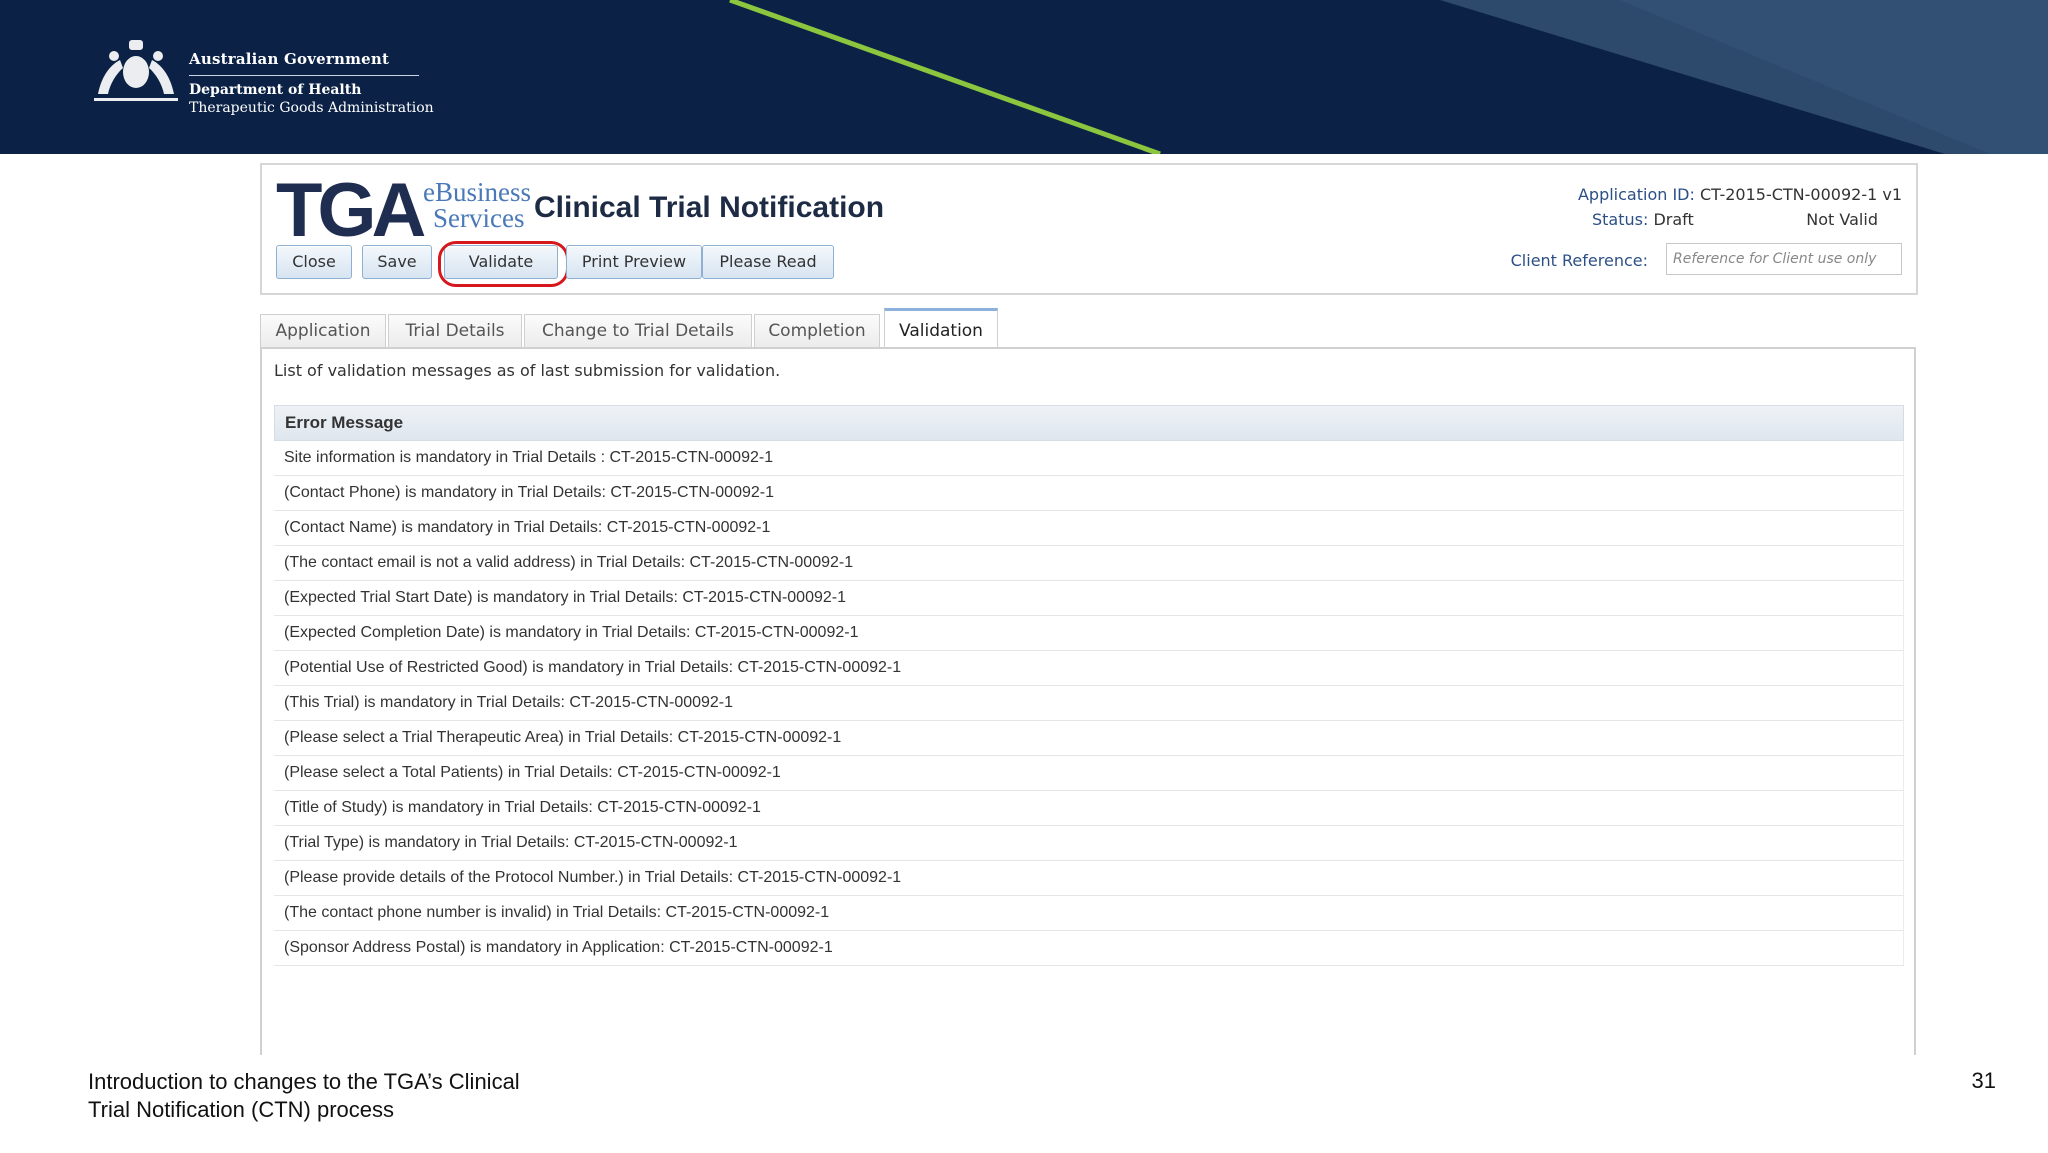 Image resolution: width=2048 pixels, height=1153 pixels. What do you see at coordinates (1579, 260) in the screenshot?
I see `client-reference-label: Client Reference:` at bounding box center [1579, 260].